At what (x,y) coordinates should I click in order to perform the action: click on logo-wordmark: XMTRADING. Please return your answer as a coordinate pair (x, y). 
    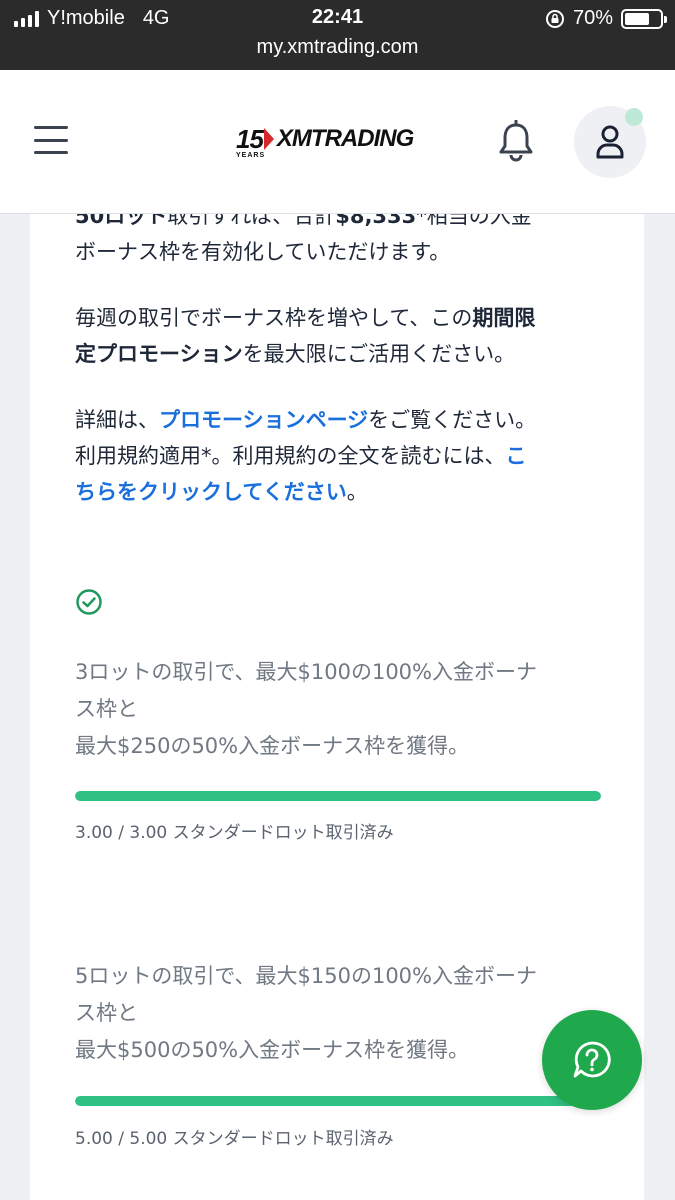
    Looking at the image, I should click on (345, 138).